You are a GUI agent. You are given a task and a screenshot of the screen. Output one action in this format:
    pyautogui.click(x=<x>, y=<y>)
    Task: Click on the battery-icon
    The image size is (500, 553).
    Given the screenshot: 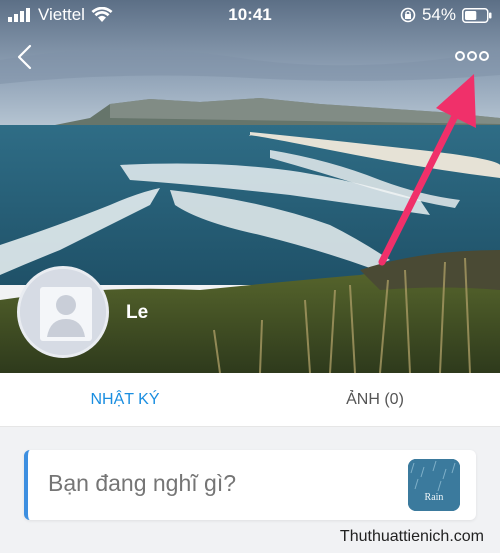 What is the action you would take?
    pyautogui.click(x=477, y=15)
    